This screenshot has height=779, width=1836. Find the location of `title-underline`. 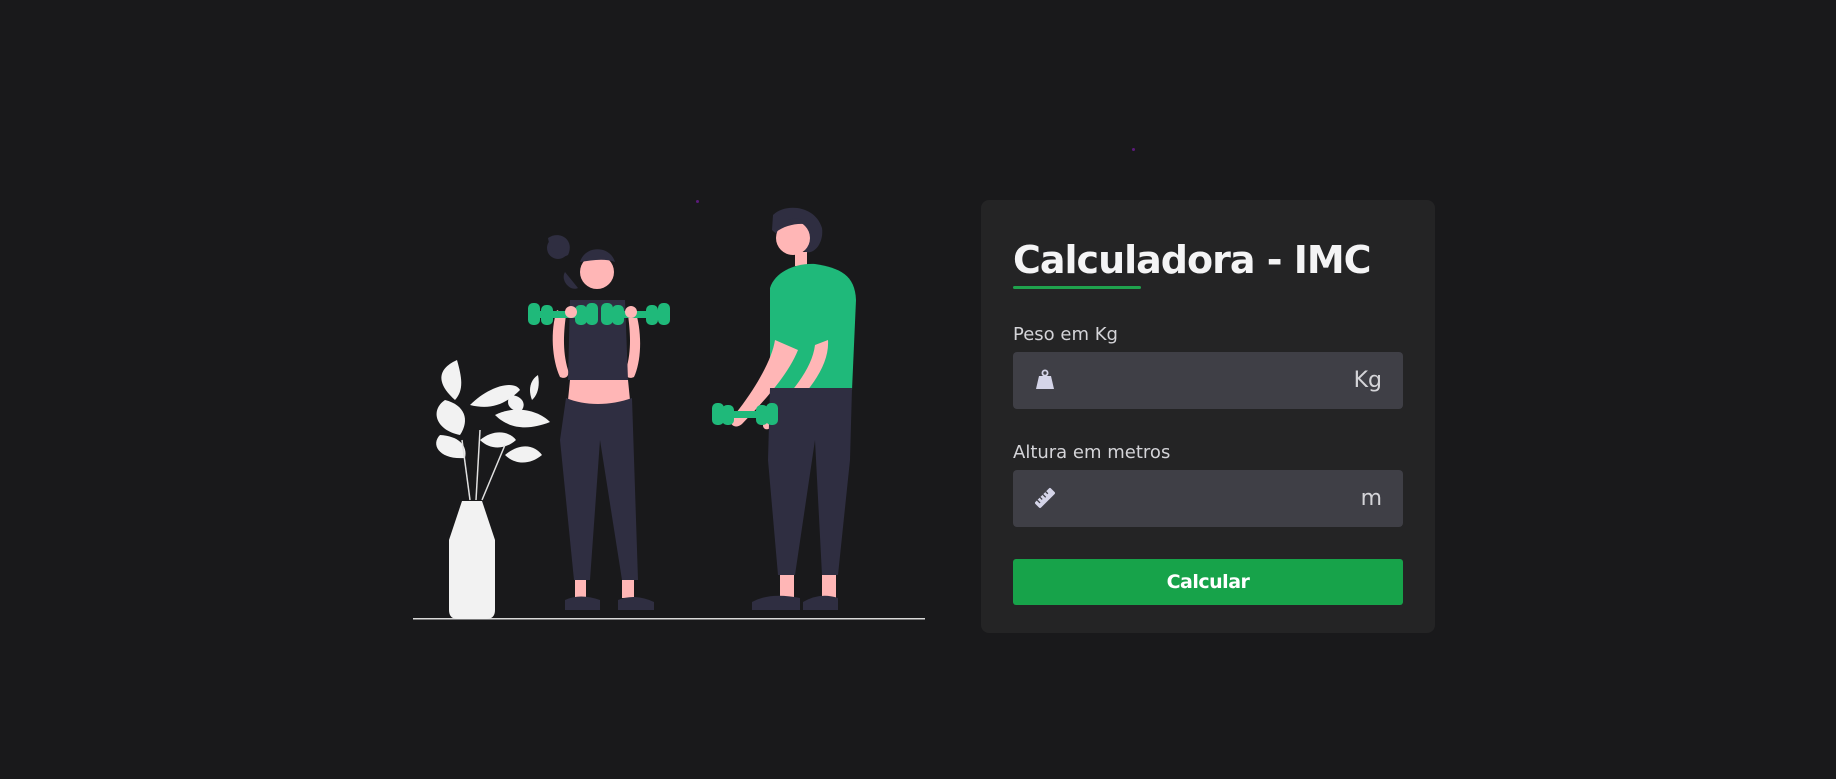

title-underline is located at coordinates (1077, 287).